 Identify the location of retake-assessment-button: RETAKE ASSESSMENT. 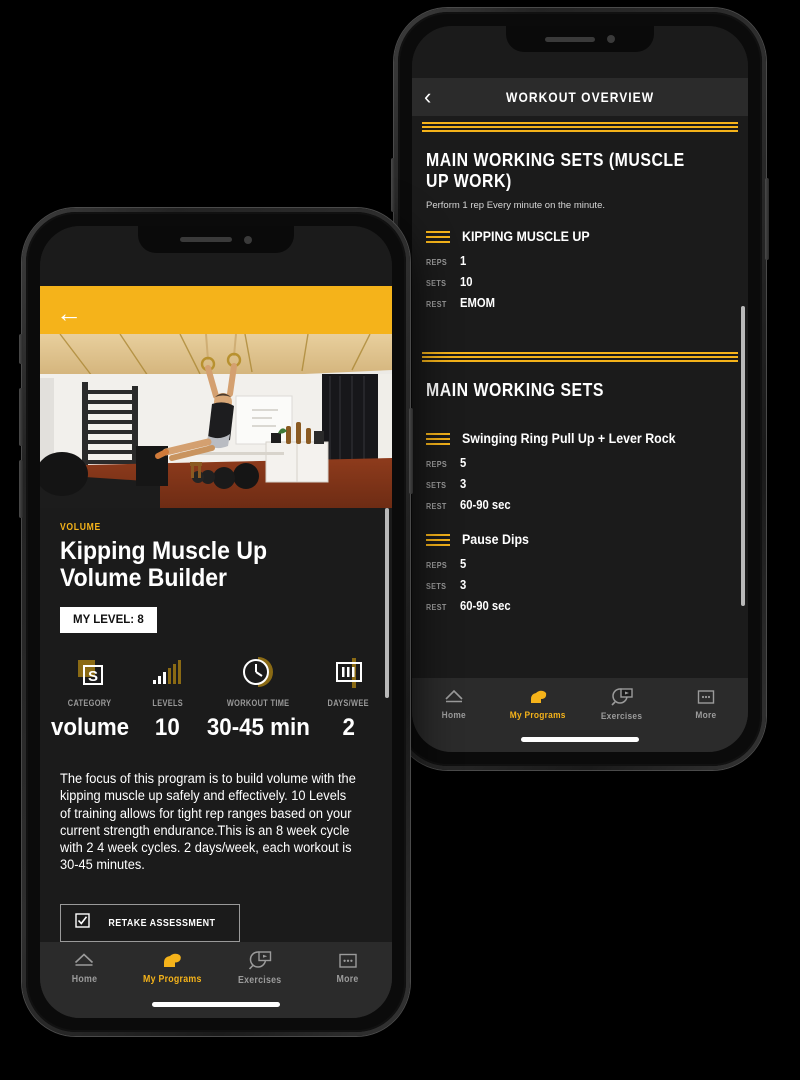
(150, 922).